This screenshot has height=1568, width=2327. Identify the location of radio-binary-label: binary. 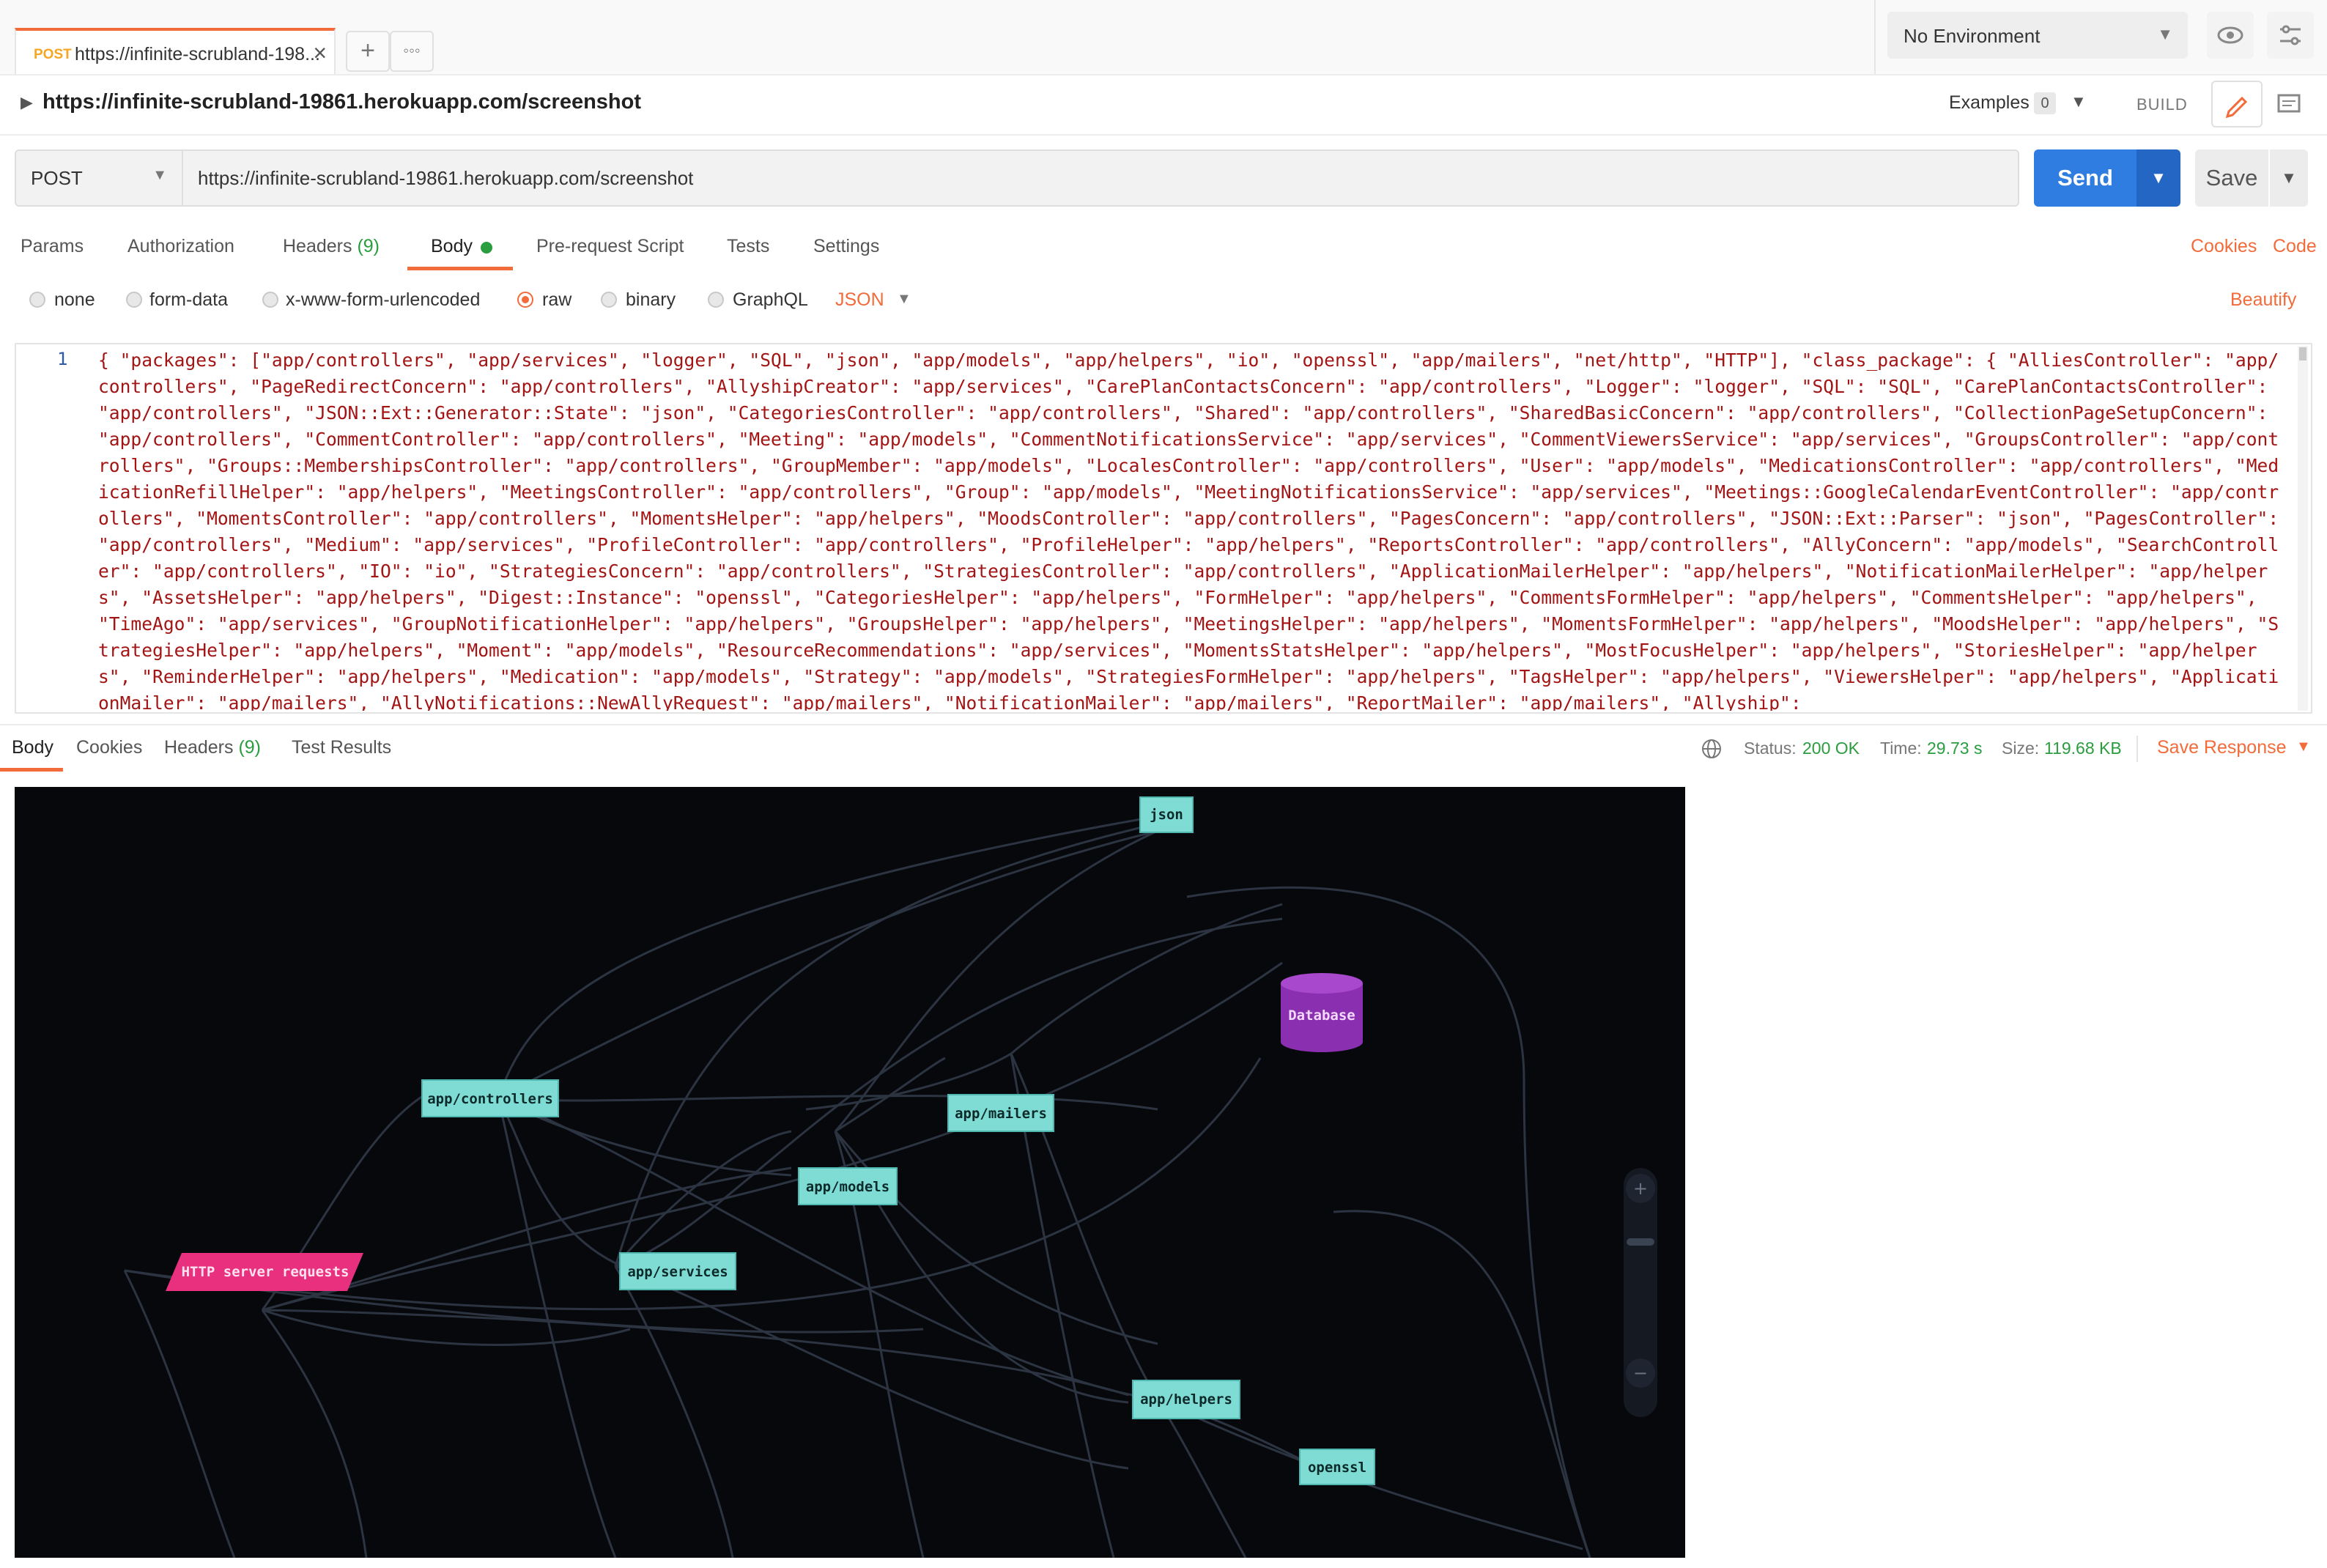
(651, 299).